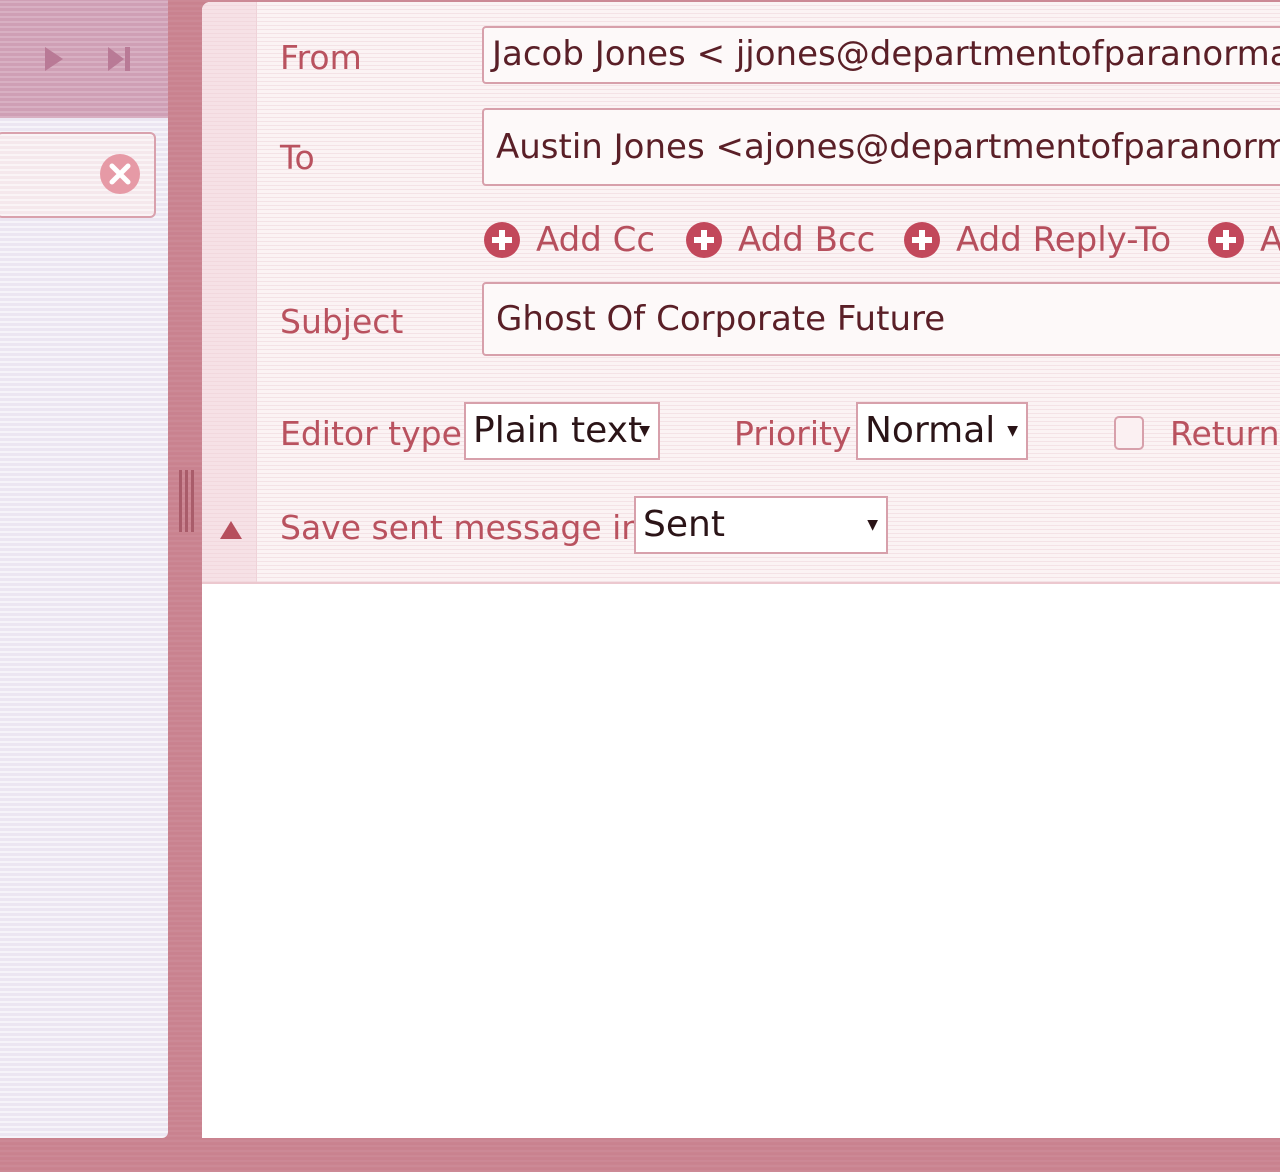 Image resolution: width=1280 pixels, height=1172 pixels. I want to click on message-list-pane, so click(84, 569).